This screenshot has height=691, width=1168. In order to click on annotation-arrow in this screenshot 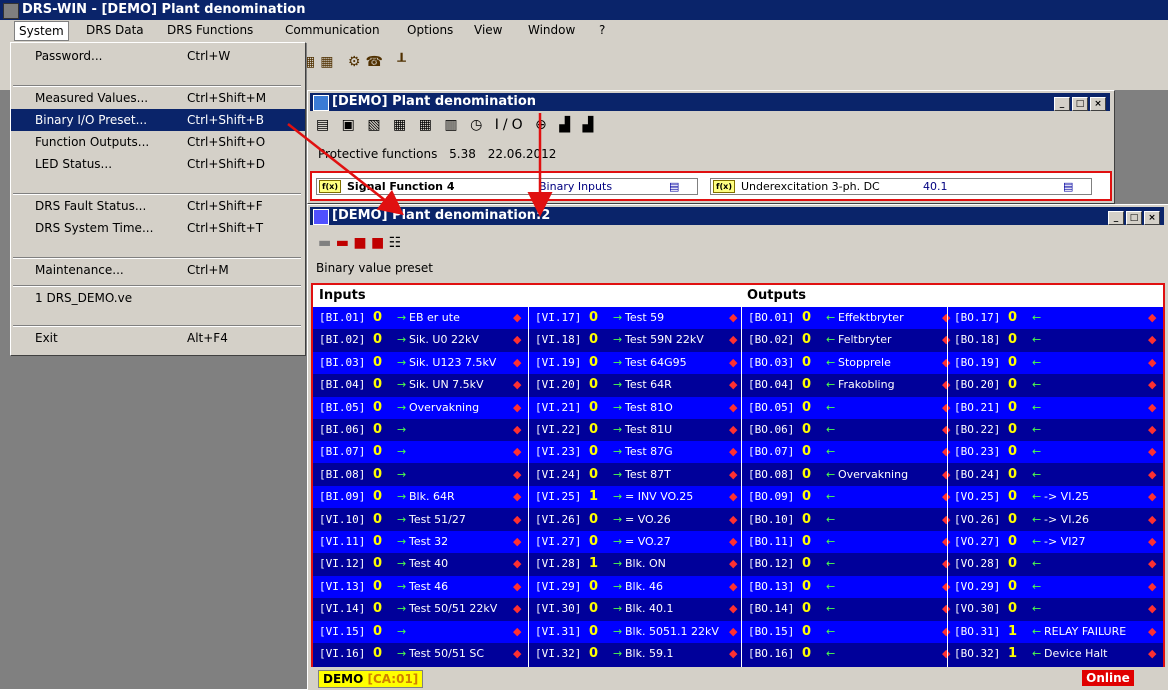, I will do `click(345, 169)`.